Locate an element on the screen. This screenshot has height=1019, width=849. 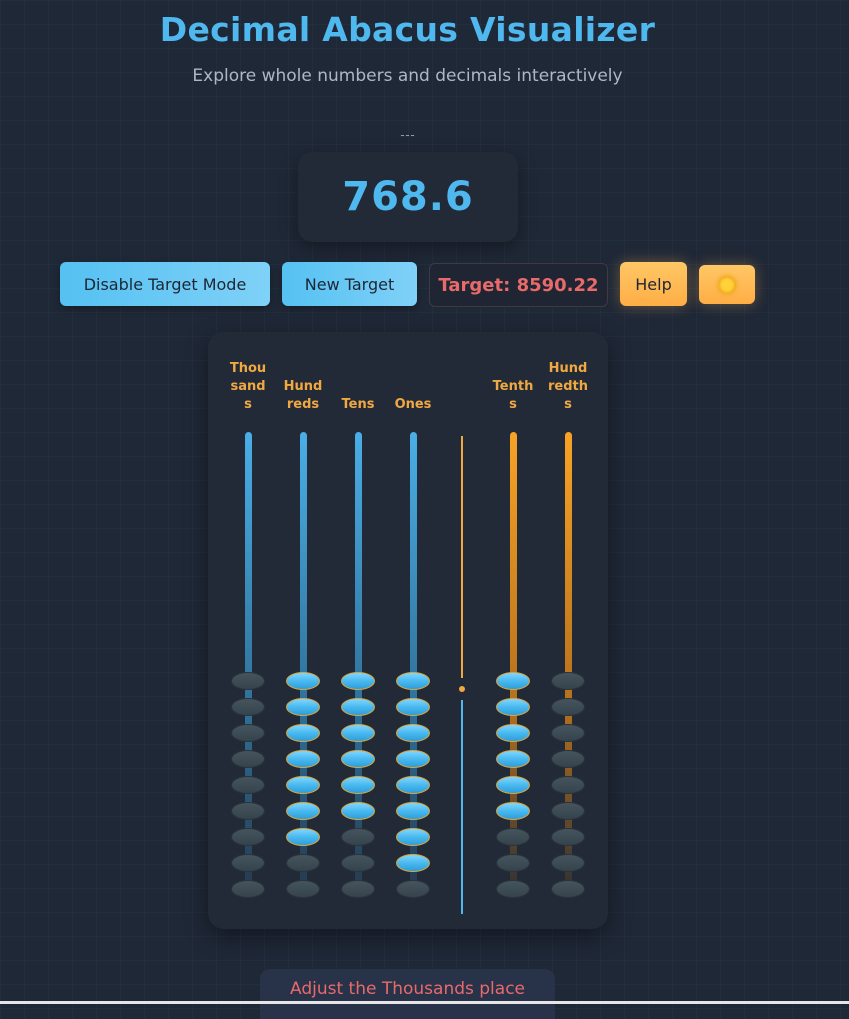
target-badge: Target: 8590.22 is located at coordinates (518, 285).